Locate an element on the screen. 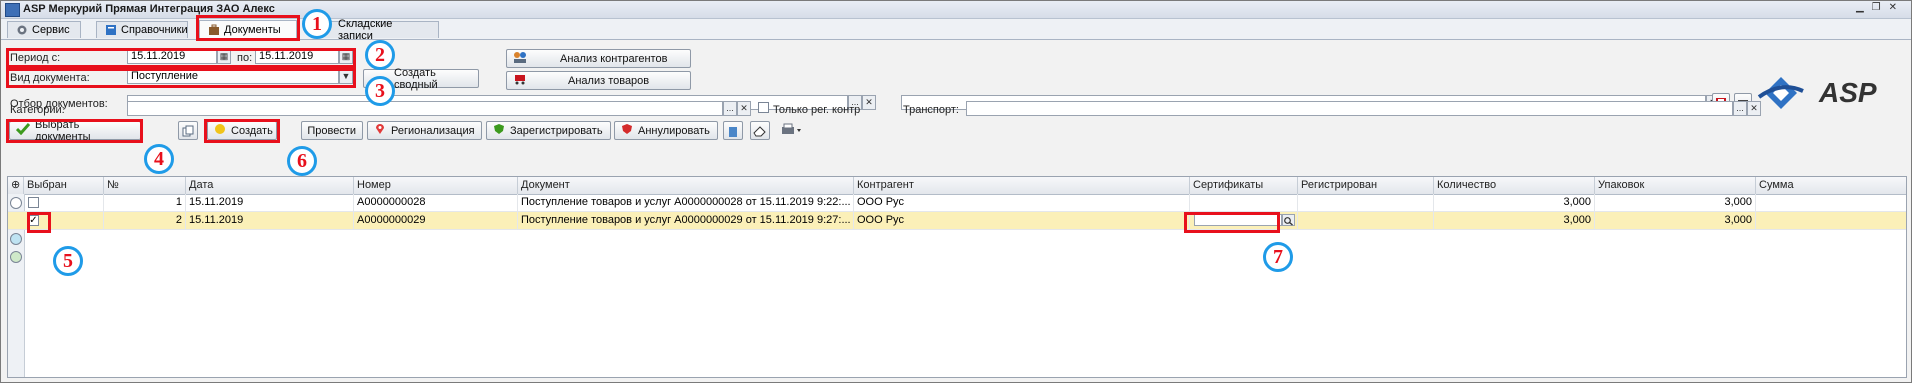 The height and width of the screenshot is (383, 1912). eraser-icon is located at coordinates (760, 130).